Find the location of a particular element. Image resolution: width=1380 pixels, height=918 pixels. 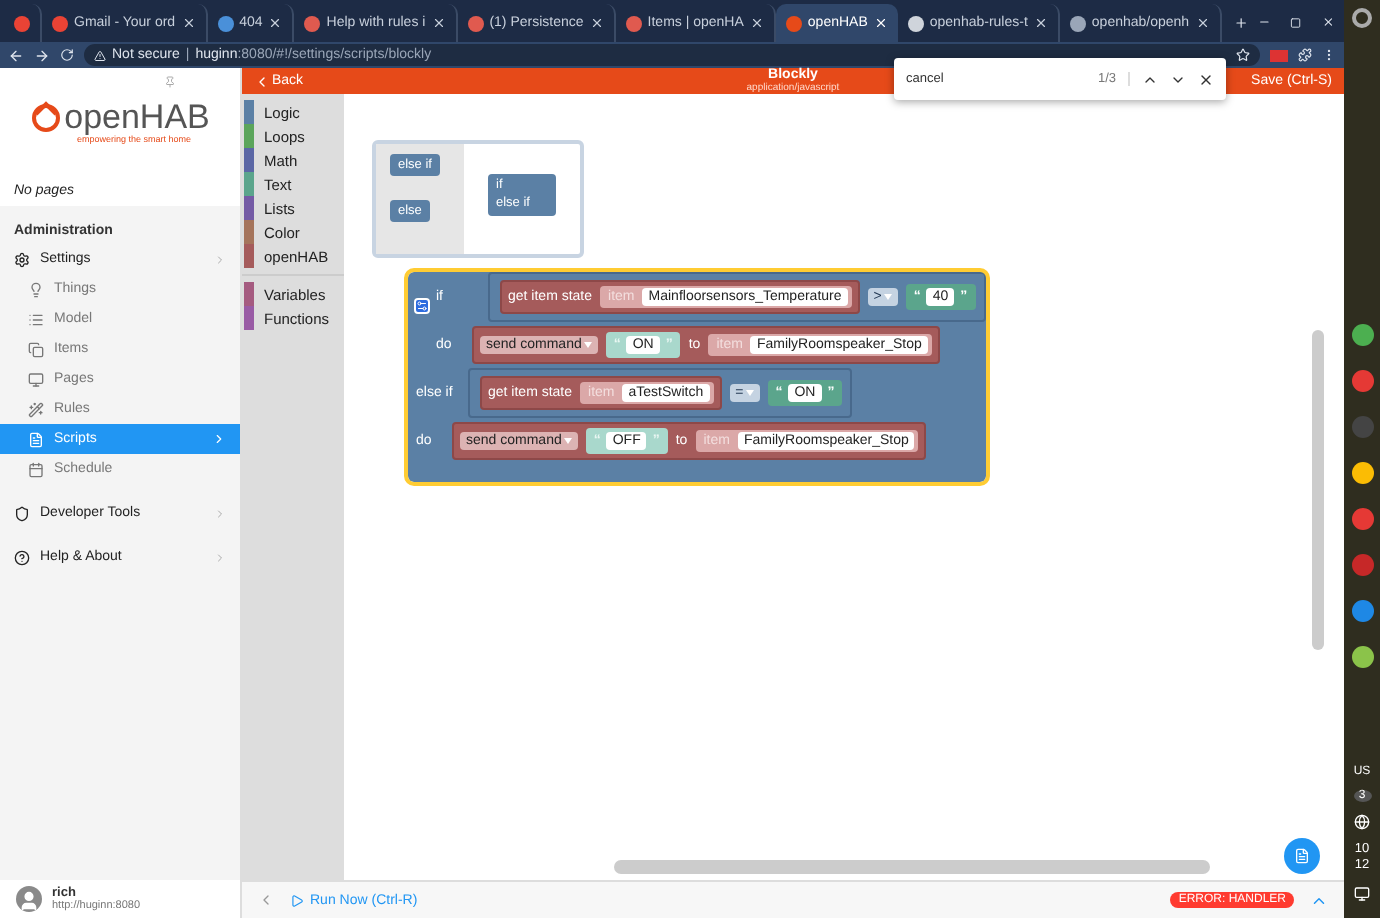

horizontal-scrollbar is located at coordinates (912, 867).